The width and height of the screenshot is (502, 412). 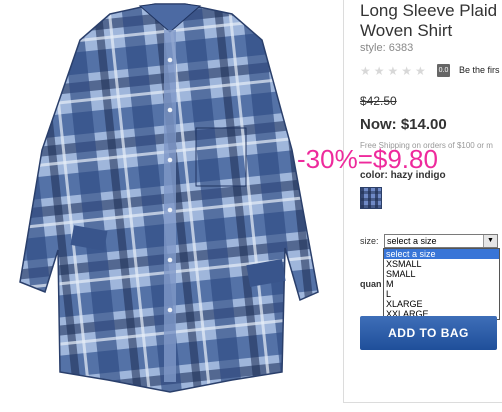 I want to click on size-select: select a size ▼, so click(x=441, y=241).